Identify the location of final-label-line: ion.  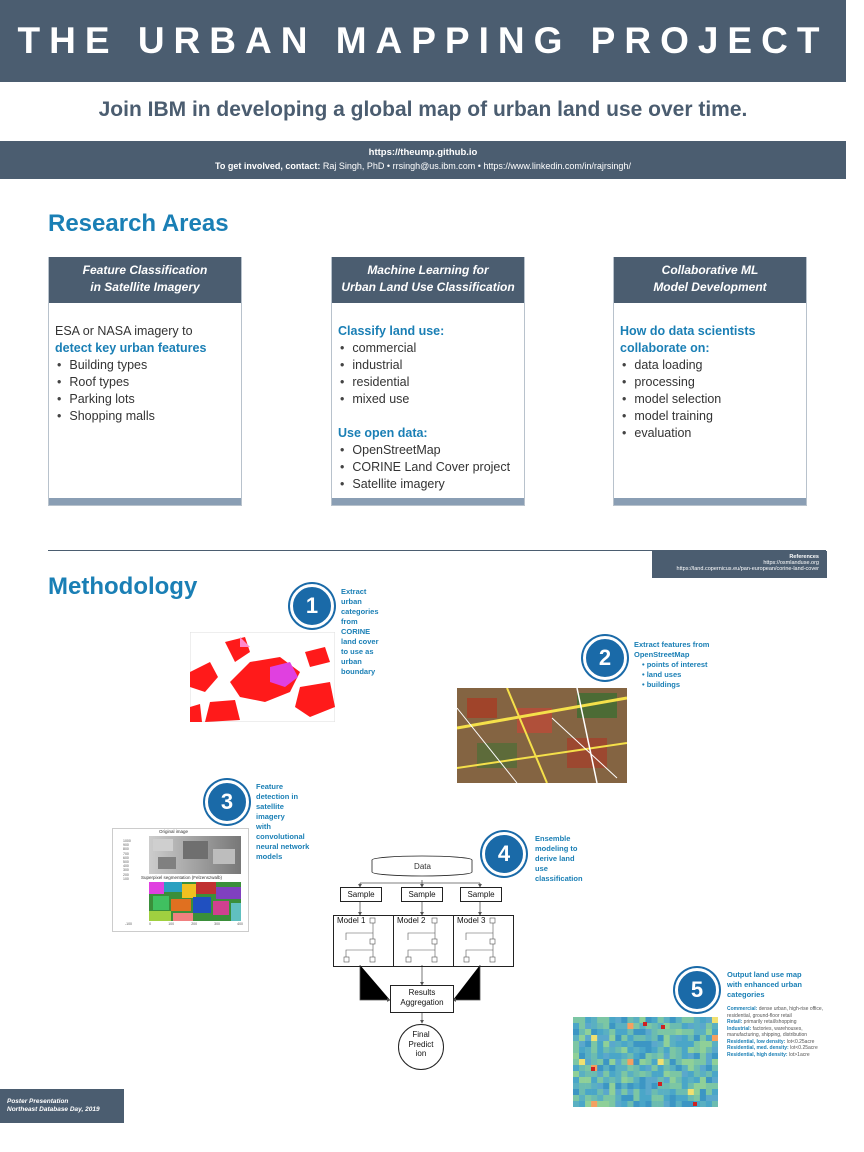
(421, 1053).